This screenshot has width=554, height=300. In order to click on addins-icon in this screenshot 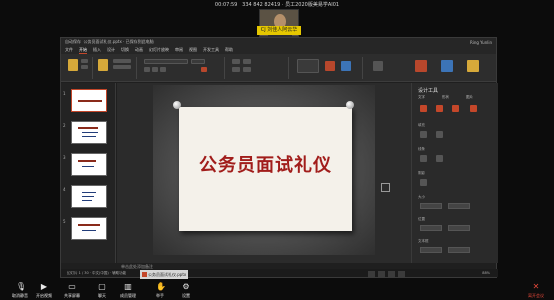, I will do `click(473, 66)`.